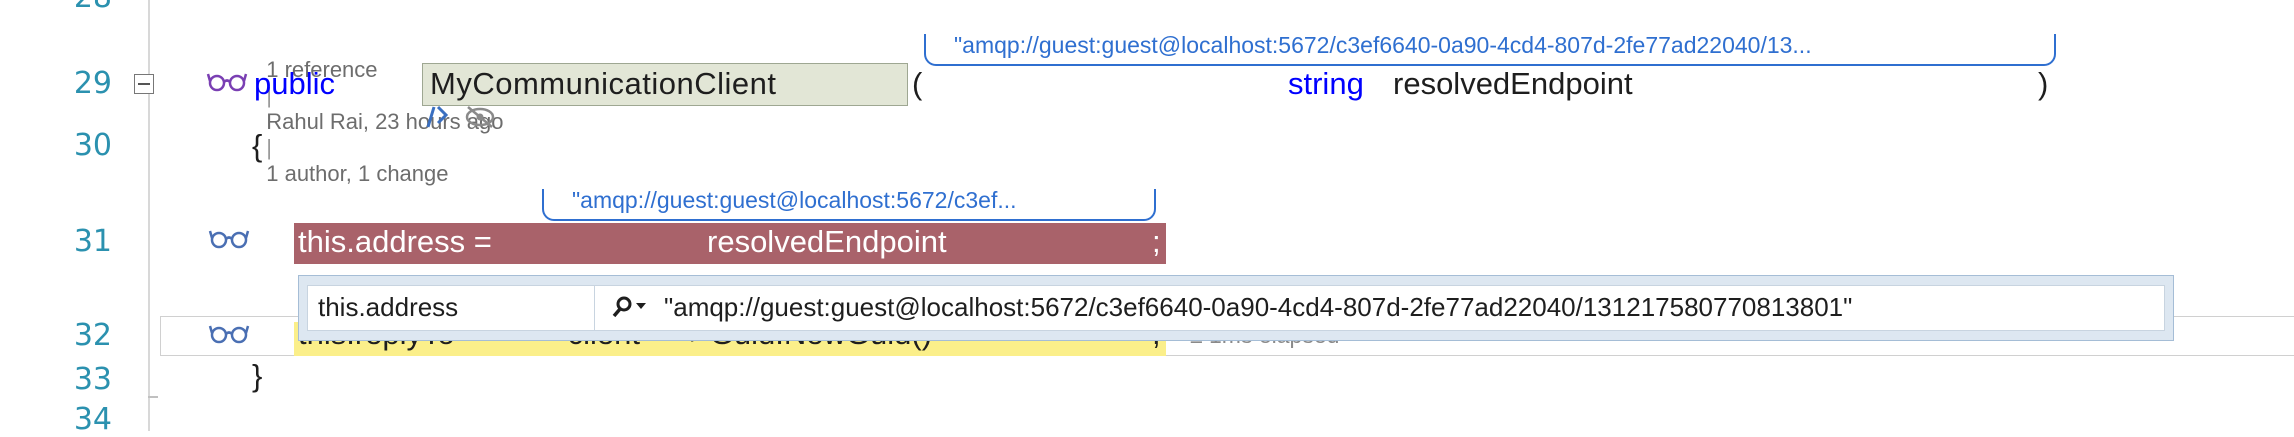 The image size is (2294, 437). Describe the element at coordinates (395, 242) in the screenshot. I see `assignment-lhs: this.address =` at that location.